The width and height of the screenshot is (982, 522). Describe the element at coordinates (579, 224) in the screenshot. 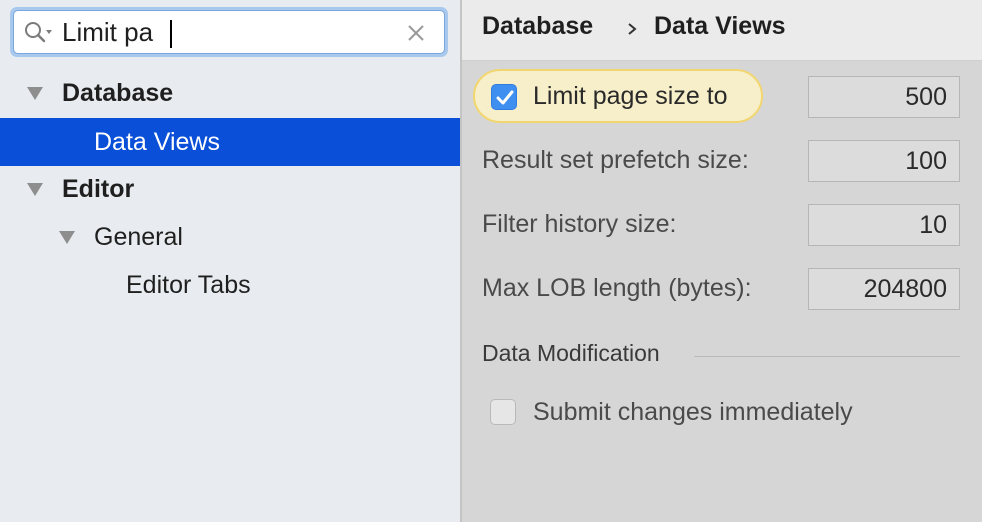

I see `filter-history-label: Filter history size:` at that location.